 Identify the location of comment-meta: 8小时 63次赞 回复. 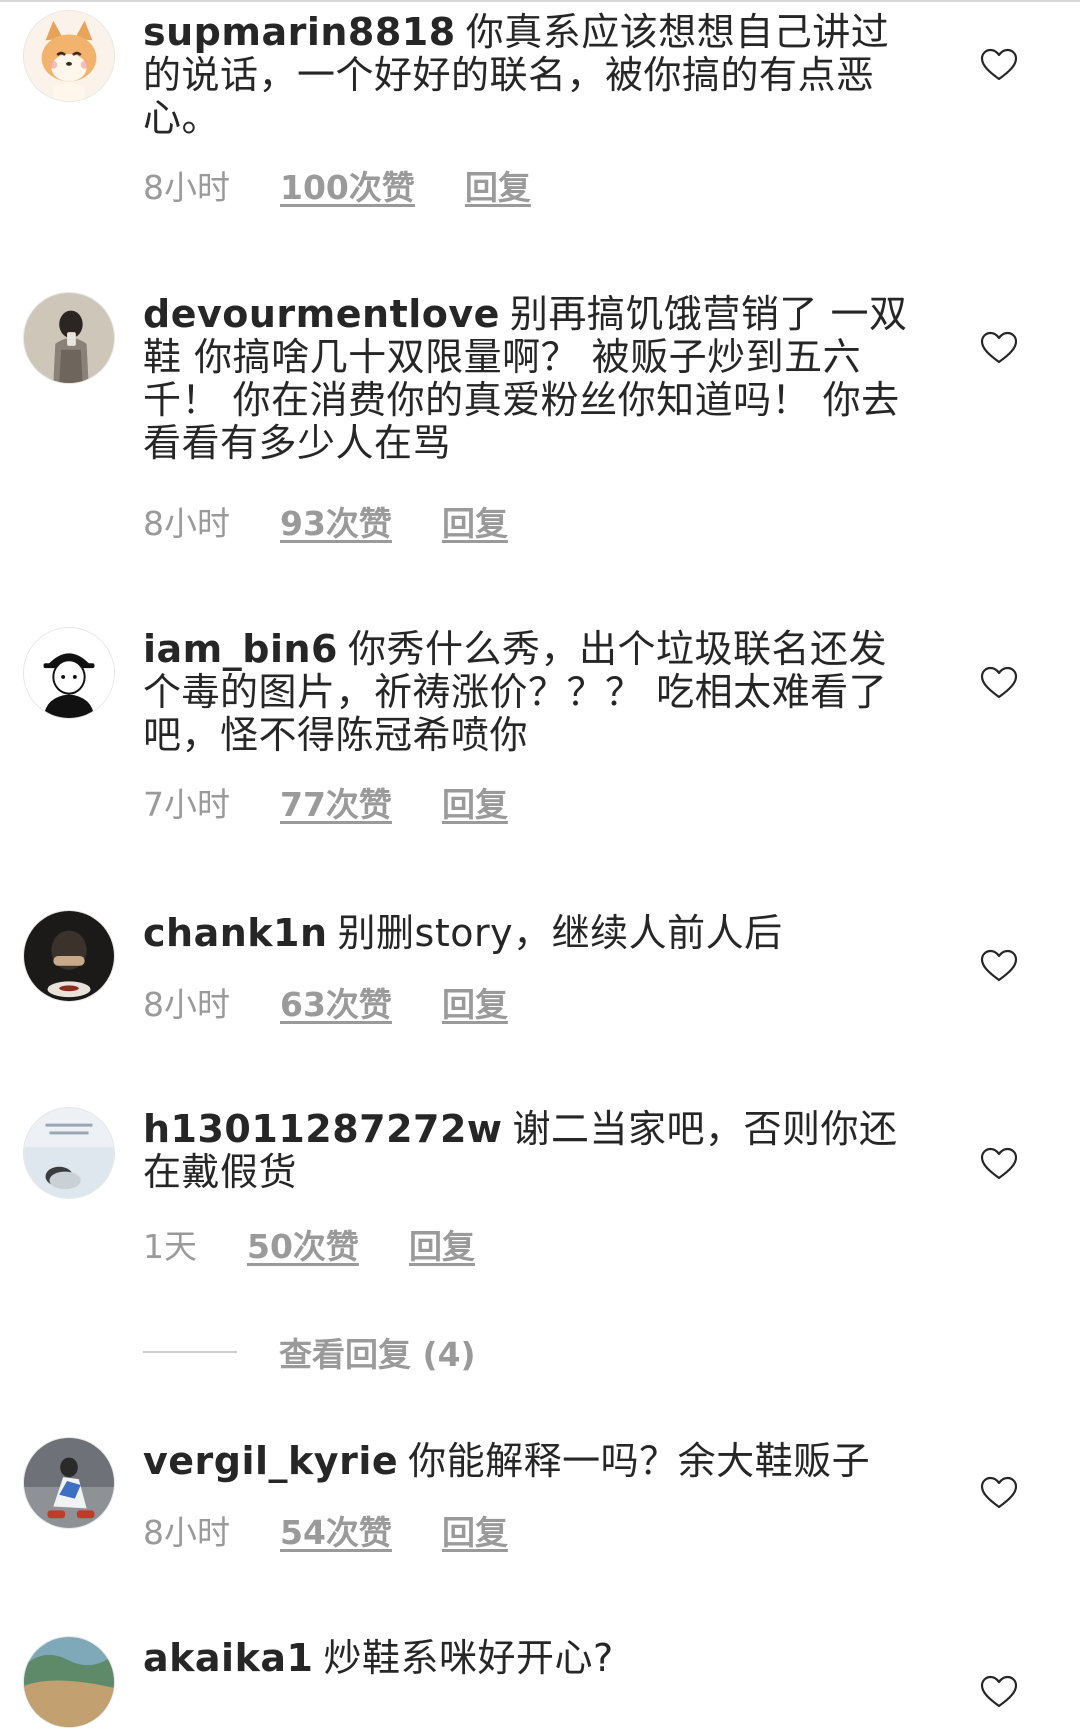
(325, 1005).